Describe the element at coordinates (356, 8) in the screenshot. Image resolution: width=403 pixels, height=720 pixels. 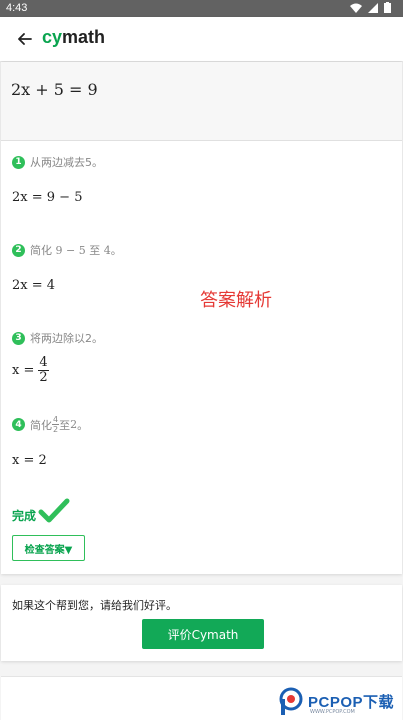
I see `wifi-icon` at that location.